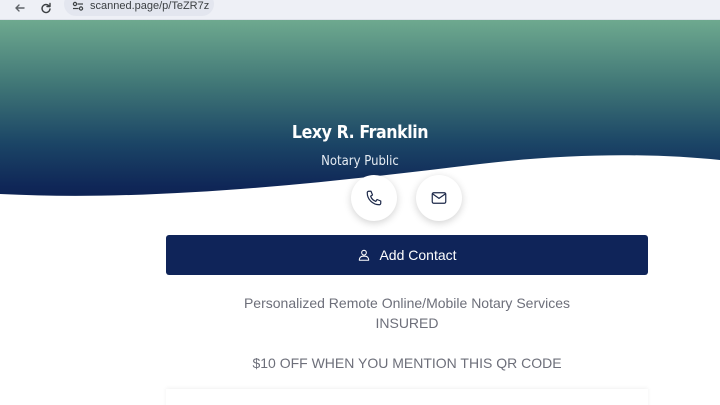 The image size is (720, 405). I want to click on back-button, so click(20, 8).